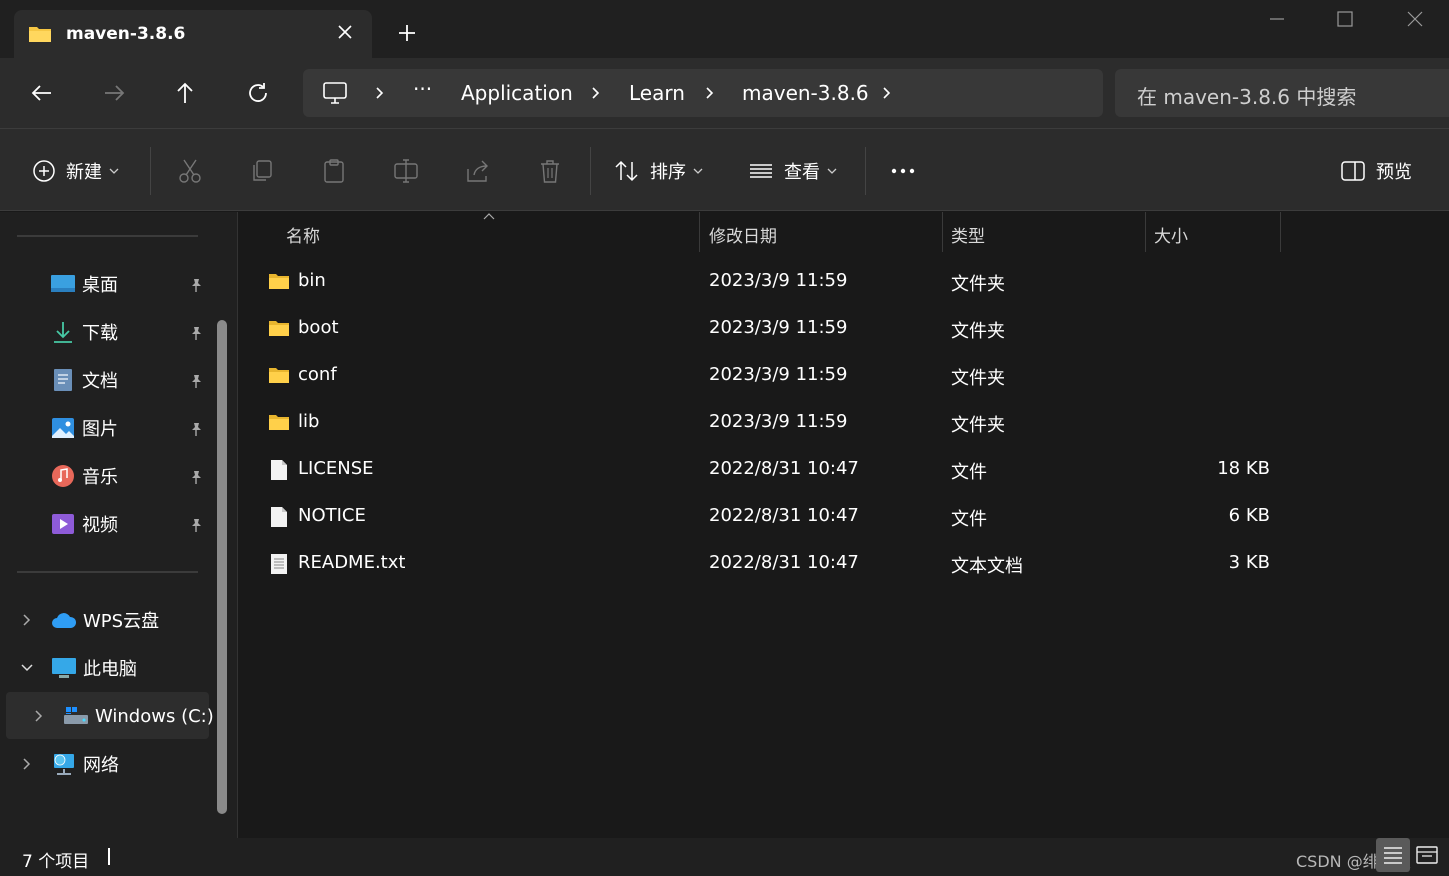 This screenshot has height=876, width=1449. Describe the element at coordinates (309, 421) in the screenshot. I see `file-name: lib` at that location.